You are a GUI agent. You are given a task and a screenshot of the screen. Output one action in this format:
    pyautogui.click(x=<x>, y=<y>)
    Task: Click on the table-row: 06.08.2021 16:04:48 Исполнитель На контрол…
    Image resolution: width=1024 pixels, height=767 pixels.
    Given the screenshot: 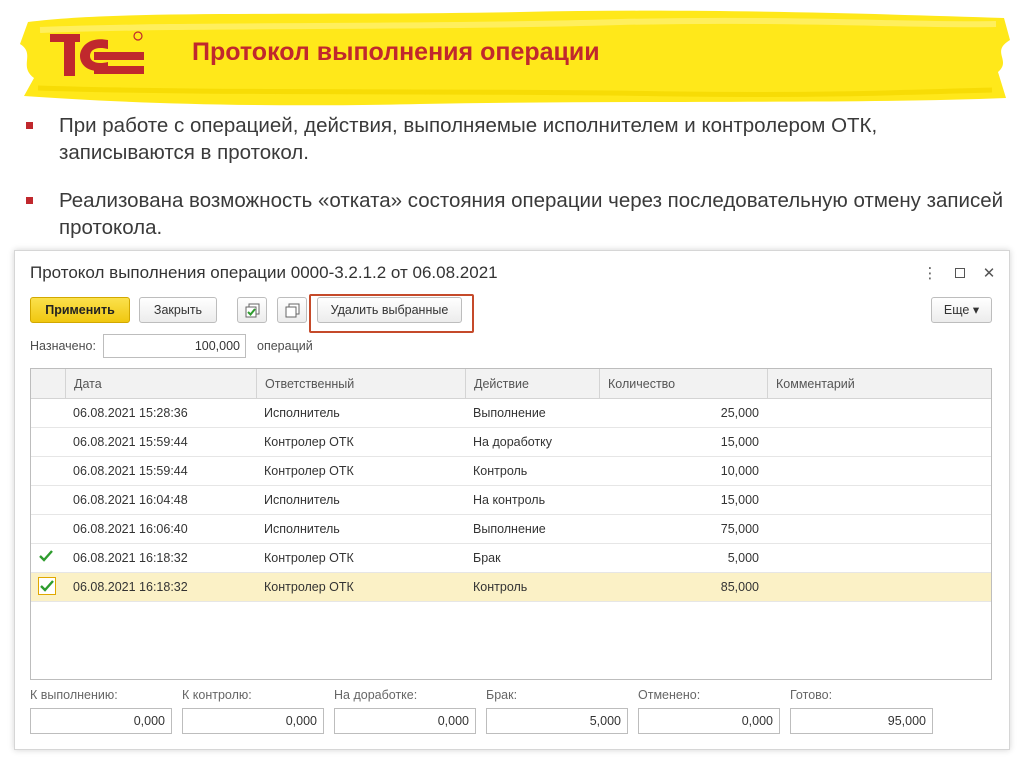 What is the action you would take?
    pyautogui.click(x=511, y=500)
    